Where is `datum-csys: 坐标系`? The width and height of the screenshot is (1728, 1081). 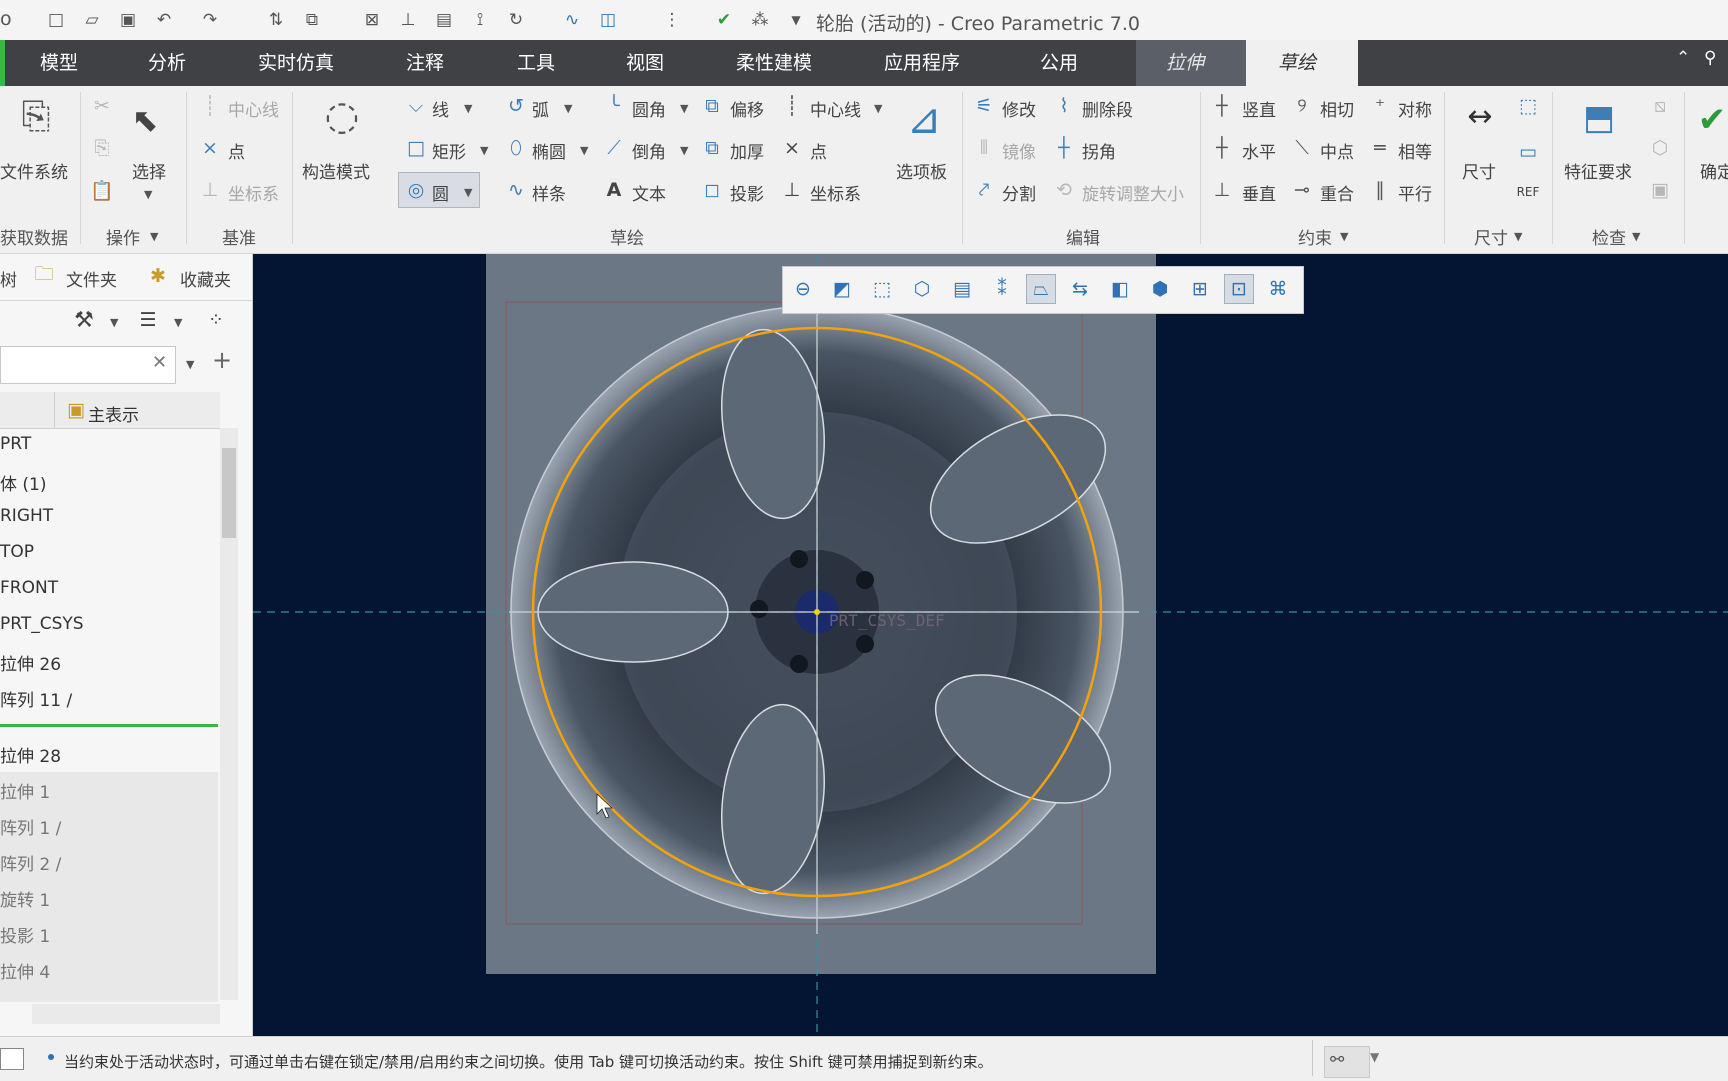 datum-csys: 坐标系 is located at coordinates (253, 192).